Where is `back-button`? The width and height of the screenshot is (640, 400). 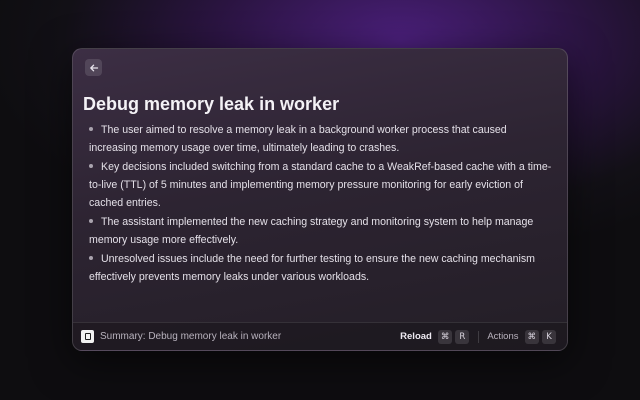 back-button is located at coordinates (93, 67).